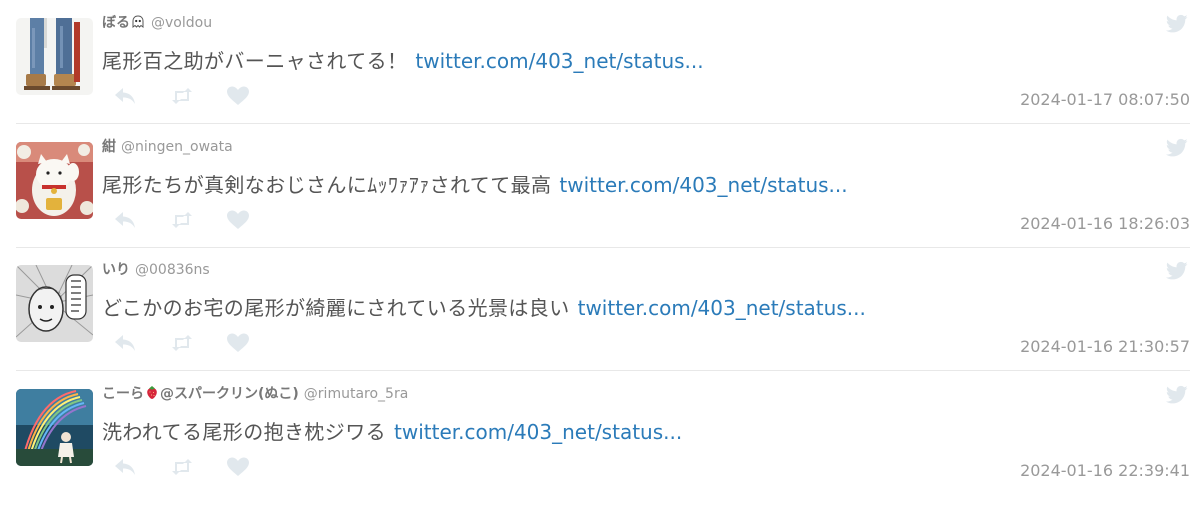  Describe the element at coordinates (336, 308) in the screenshot. I see `tweet-text-body: どこかのお宅の尾形が綺麗にされている光景は良い` at that location.